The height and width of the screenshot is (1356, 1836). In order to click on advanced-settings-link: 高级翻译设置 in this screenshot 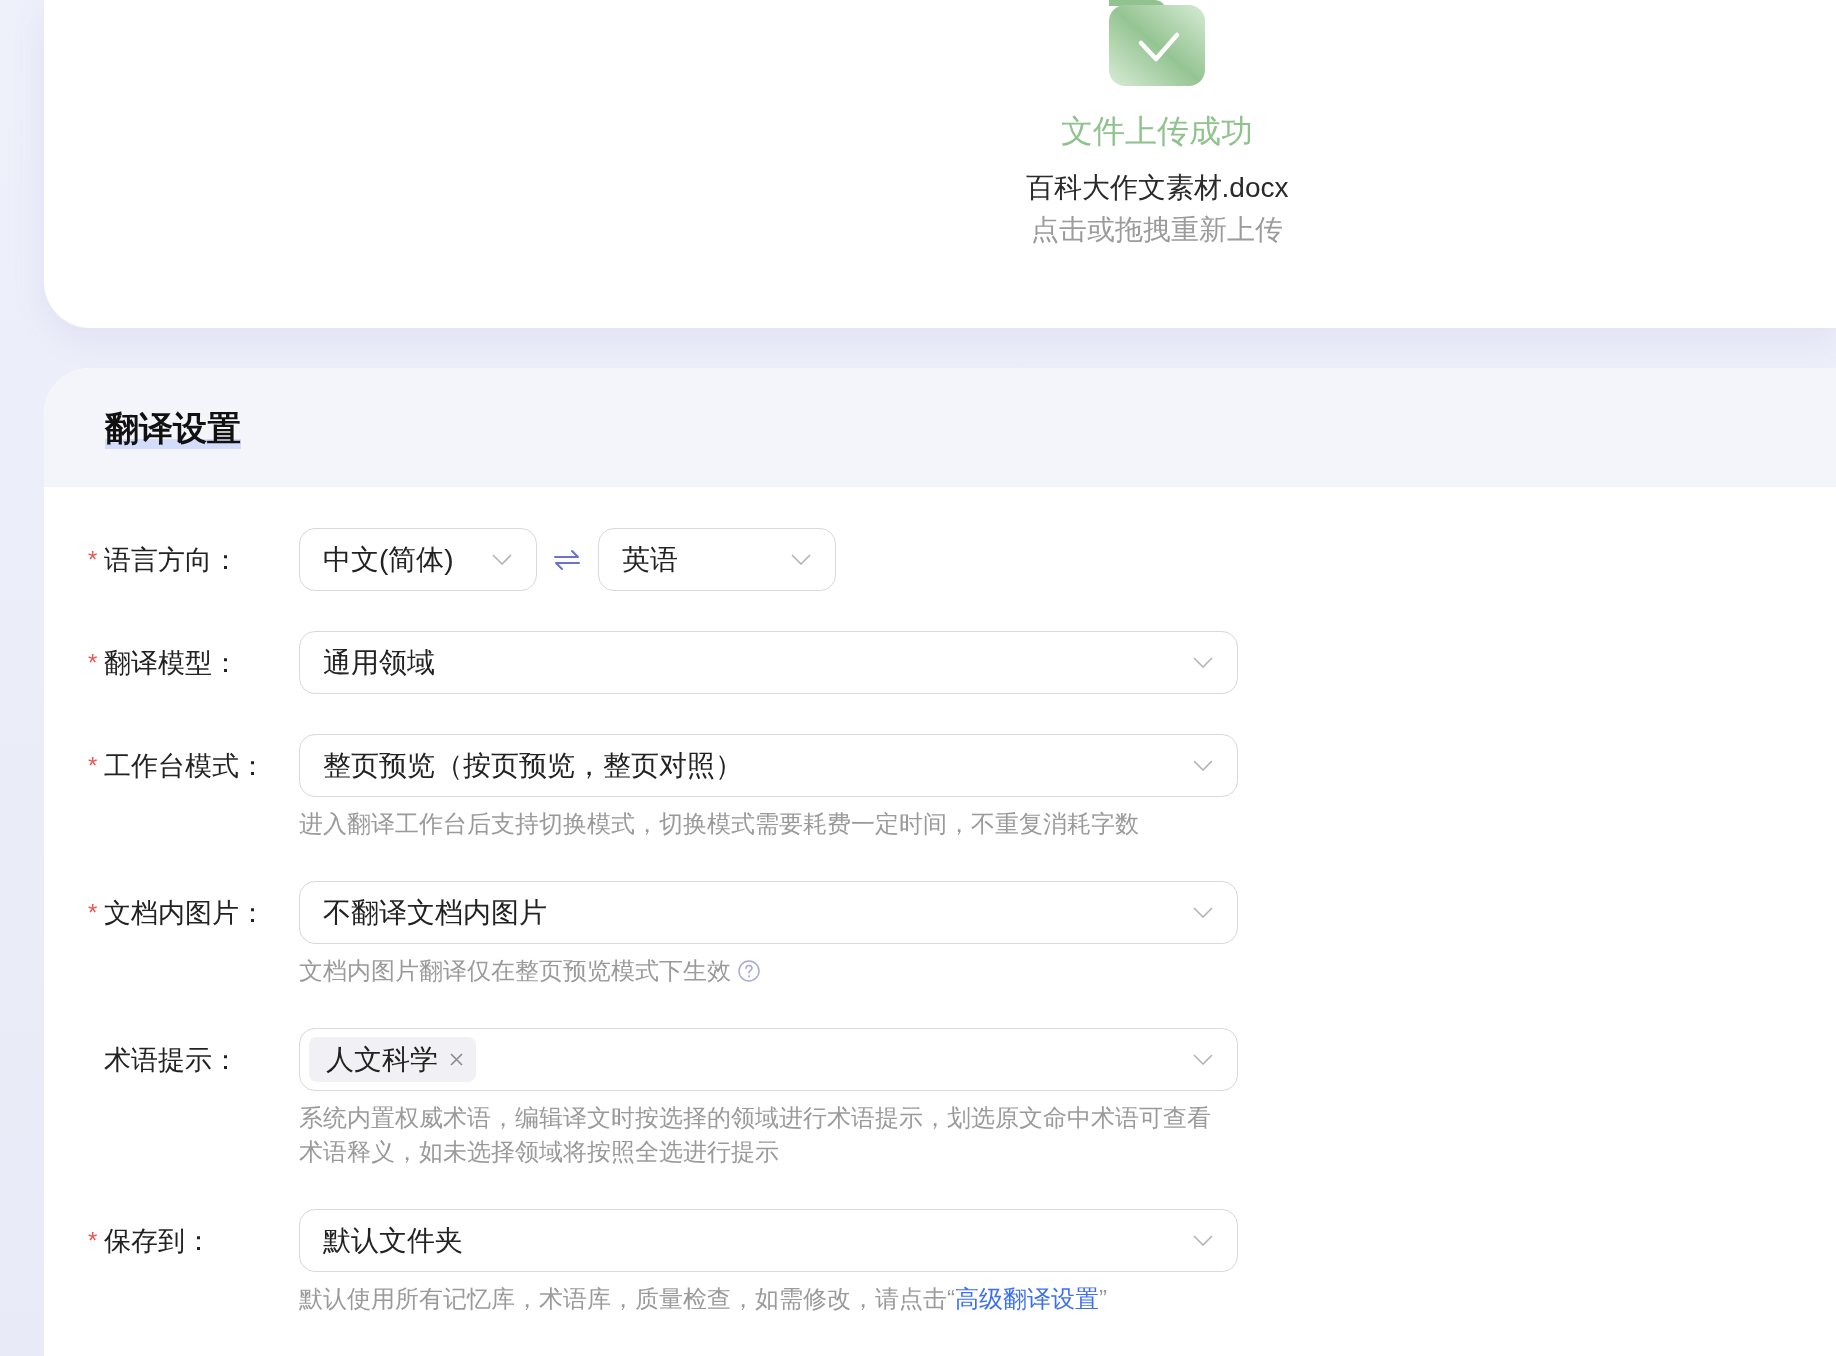, I will do `click(1027, 1298)`.